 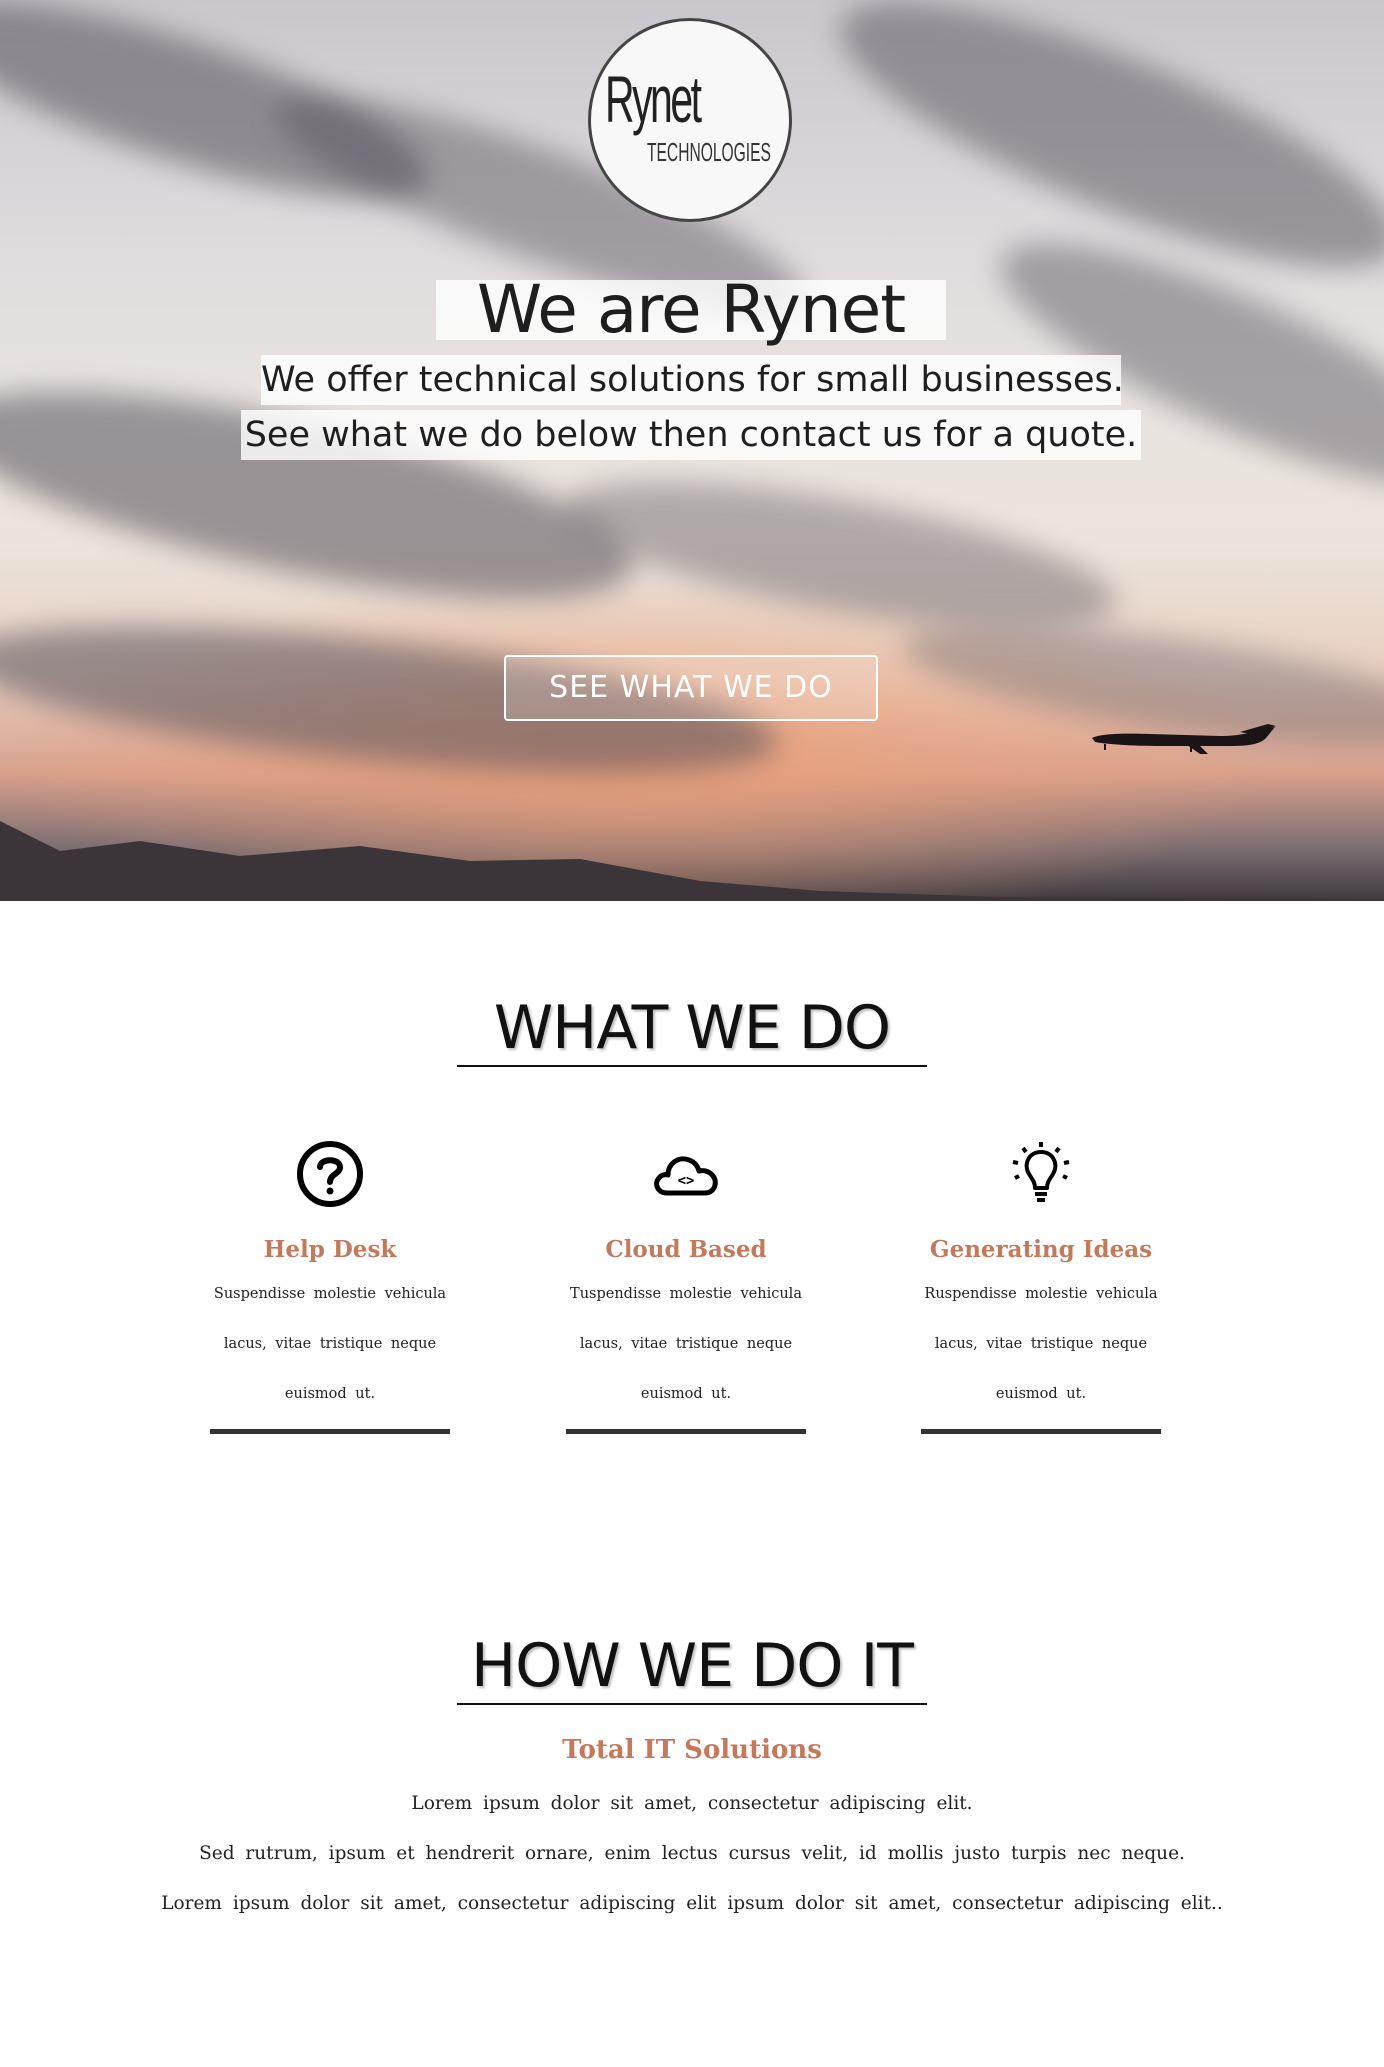 I want to click on see-what-we-do-button: SEE WHAT WE DO, so click(x=691, y=688).